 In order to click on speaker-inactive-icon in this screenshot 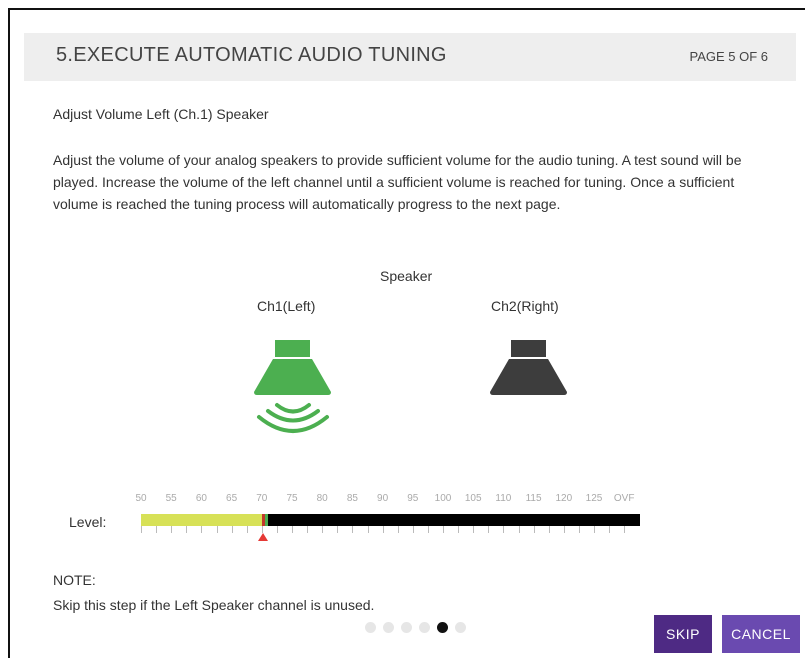, I will do `click(528, 372)`.